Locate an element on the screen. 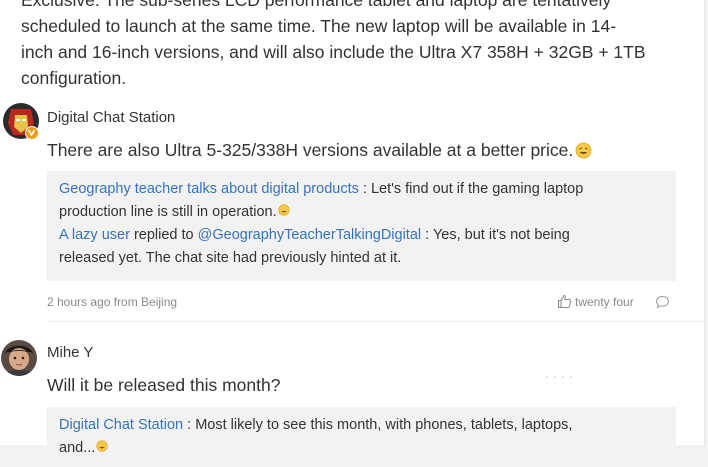  post-body-line: configuration. is located at coordinates (74, 78).